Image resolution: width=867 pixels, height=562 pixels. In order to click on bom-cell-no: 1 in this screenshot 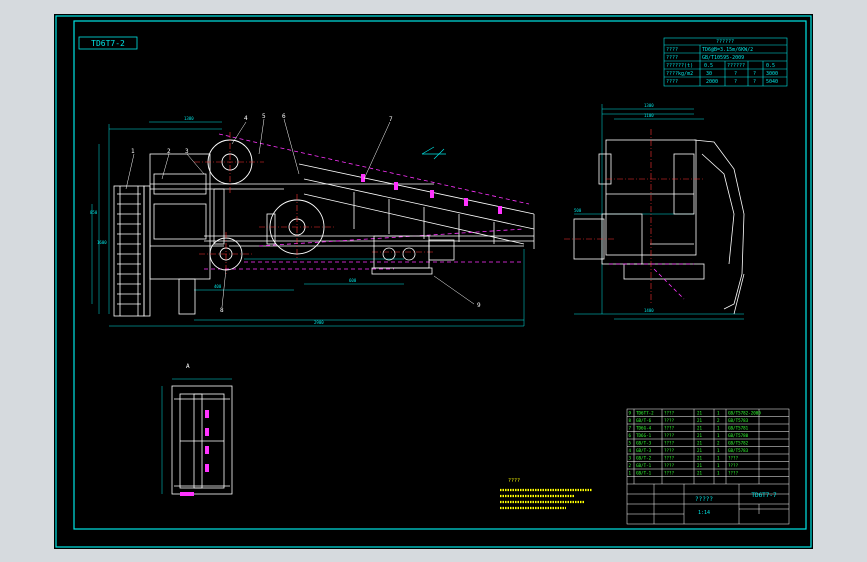, I will do `click(630, 473)`.